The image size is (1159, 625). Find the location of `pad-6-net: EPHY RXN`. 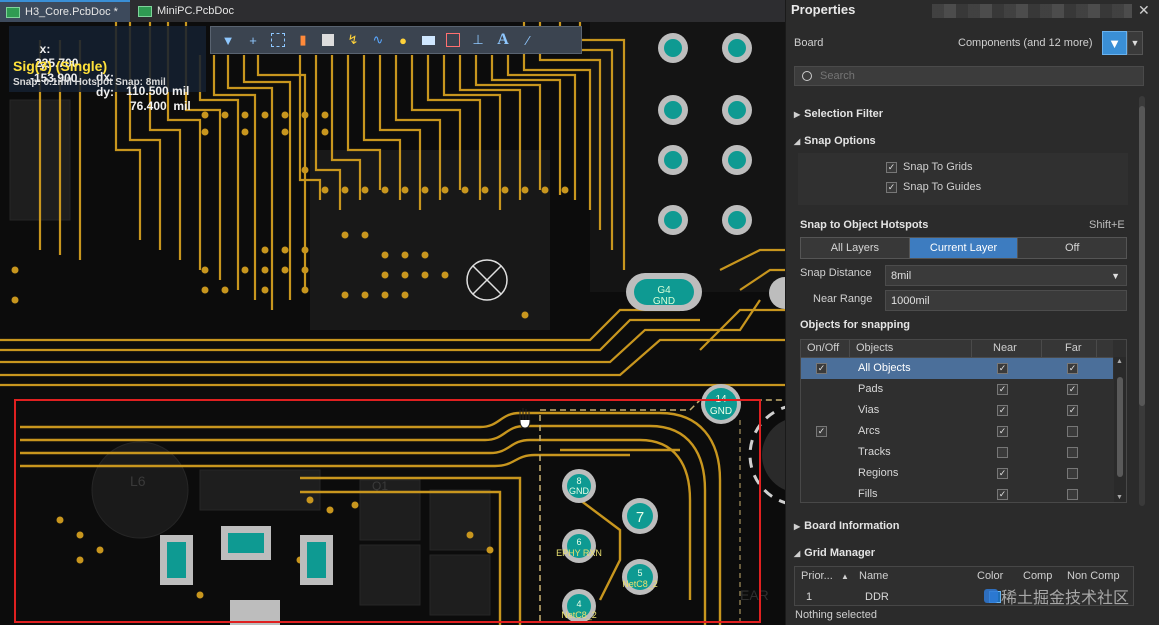

pad-6-net: EPHY RXN is located at coordinates (579, 553).